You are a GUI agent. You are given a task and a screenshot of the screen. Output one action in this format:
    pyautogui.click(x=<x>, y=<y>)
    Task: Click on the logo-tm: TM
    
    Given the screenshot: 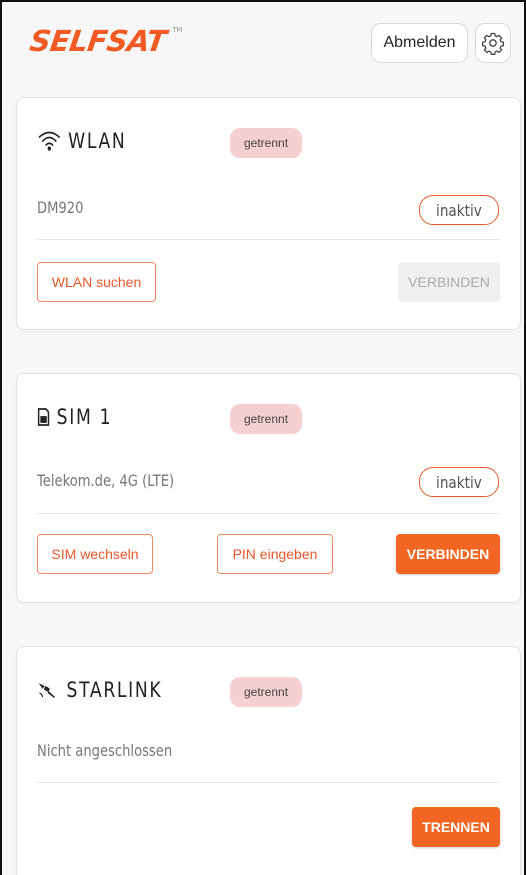 What is the action you would take?
    pyautogui.click(x=177, y=30)
    